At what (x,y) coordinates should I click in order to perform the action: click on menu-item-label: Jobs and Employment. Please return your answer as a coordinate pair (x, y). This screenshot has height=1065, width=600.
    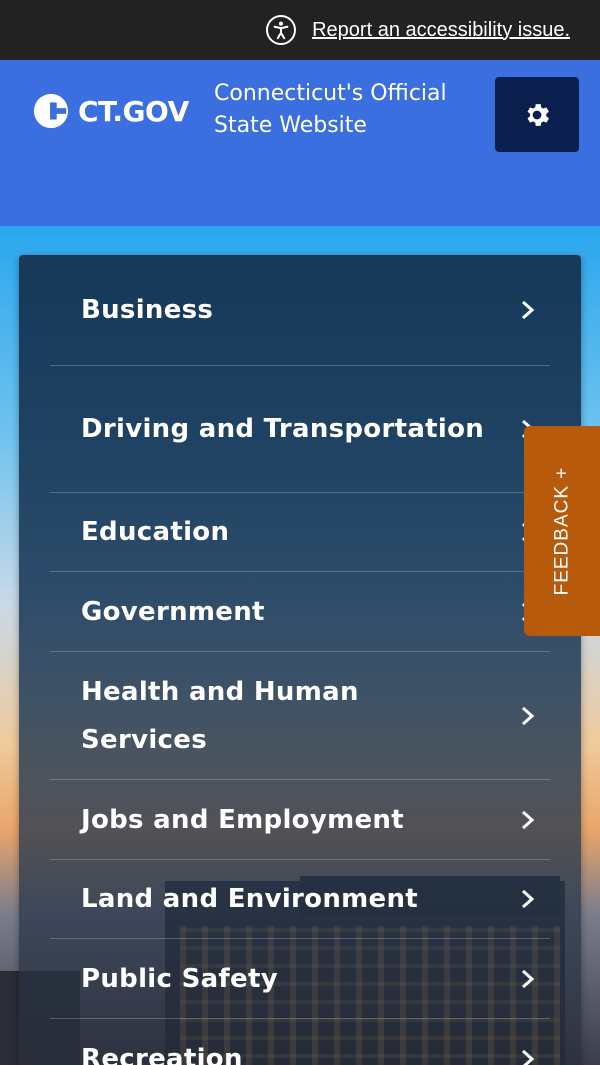
    Looking at the image, I should click on (242, 819).